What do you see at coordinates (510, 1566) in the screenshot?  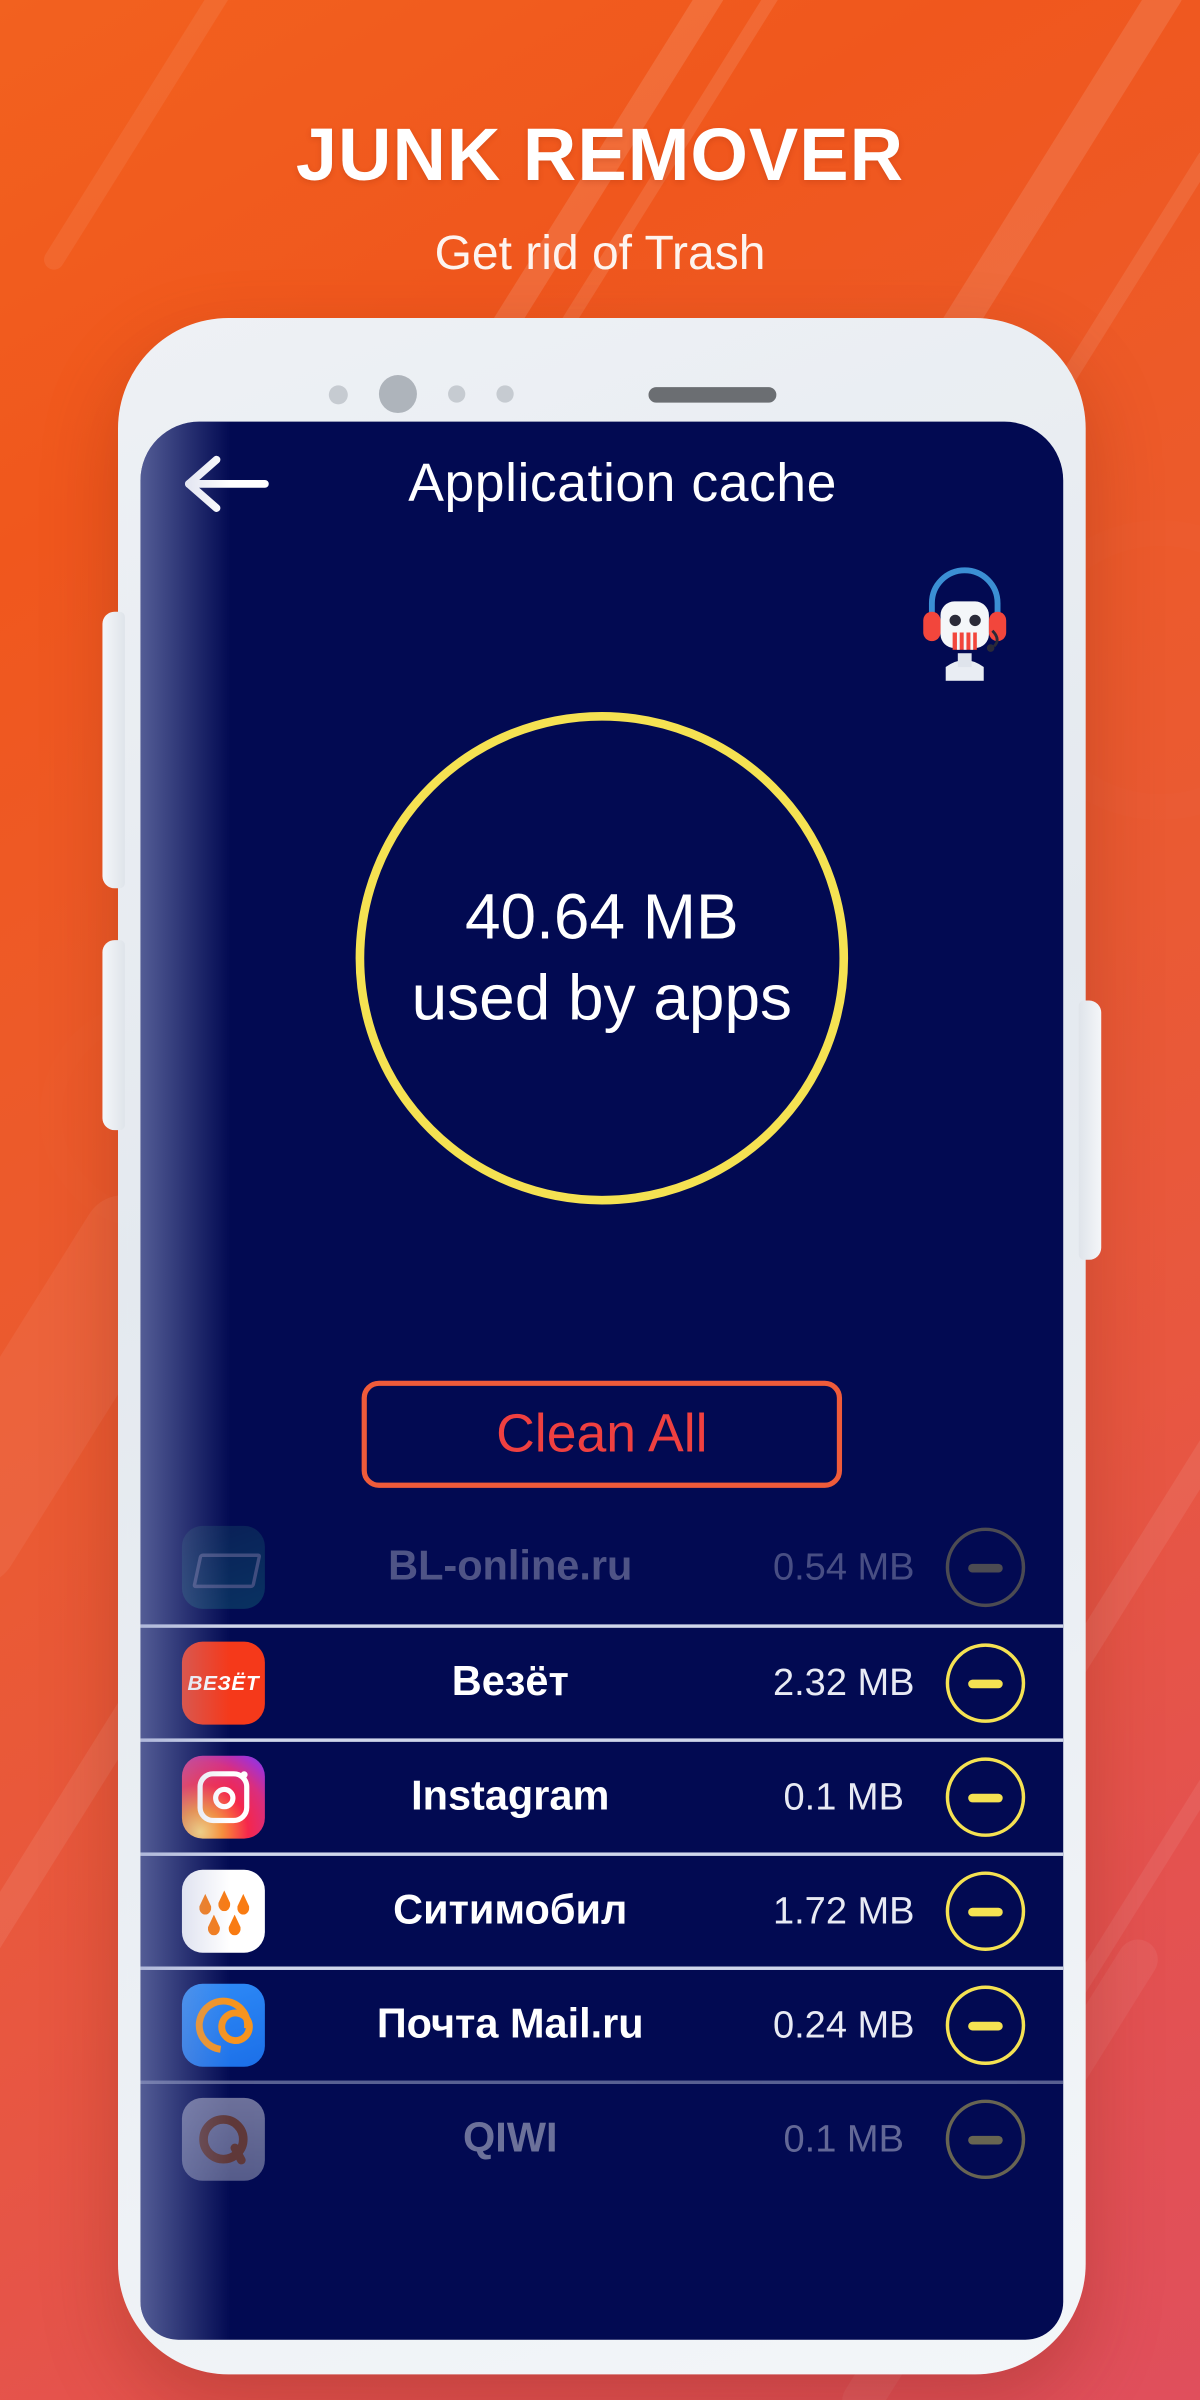 I see `app-name: BL-online.ru` at bounding box center [510, 1566].